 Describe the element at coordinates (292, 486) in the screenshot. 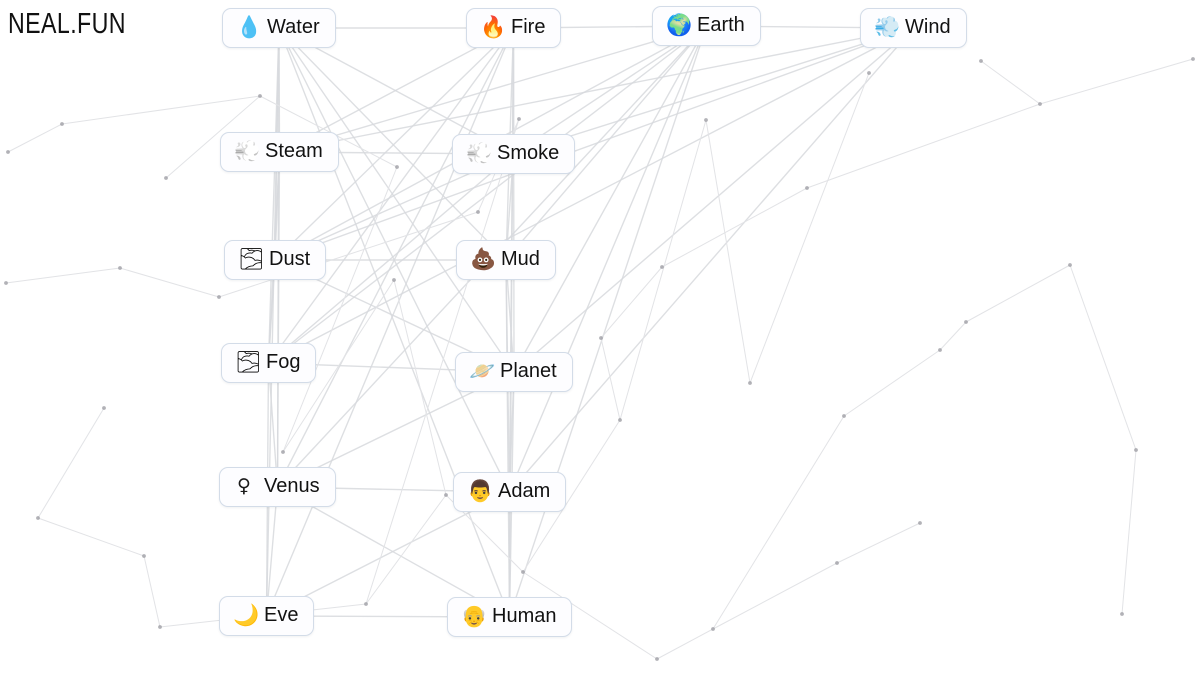

I see `element-node-label: Venus` at that location.